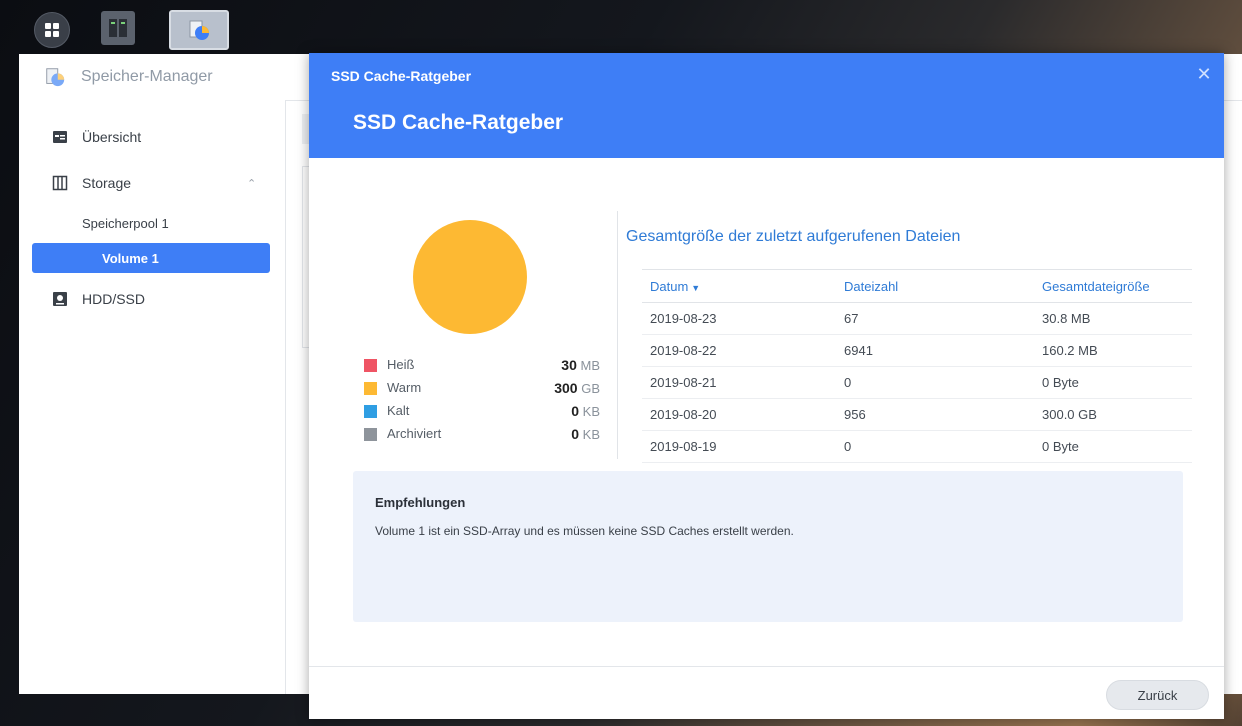 The width and height of the screenshot is (1242, 726). What do you see at coordinates (107, 183) in the screenshot?
I see `sidebar-item-label: Storage` at bounding box center [107, 183].